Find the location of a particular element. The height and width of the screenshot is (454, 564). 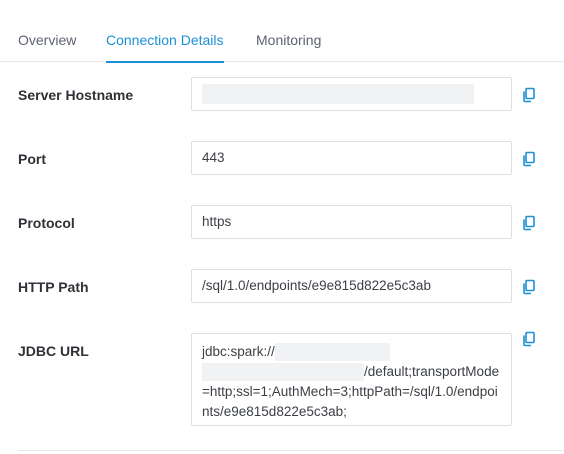

copy-http-path-button is located at coordinates (529, 287).